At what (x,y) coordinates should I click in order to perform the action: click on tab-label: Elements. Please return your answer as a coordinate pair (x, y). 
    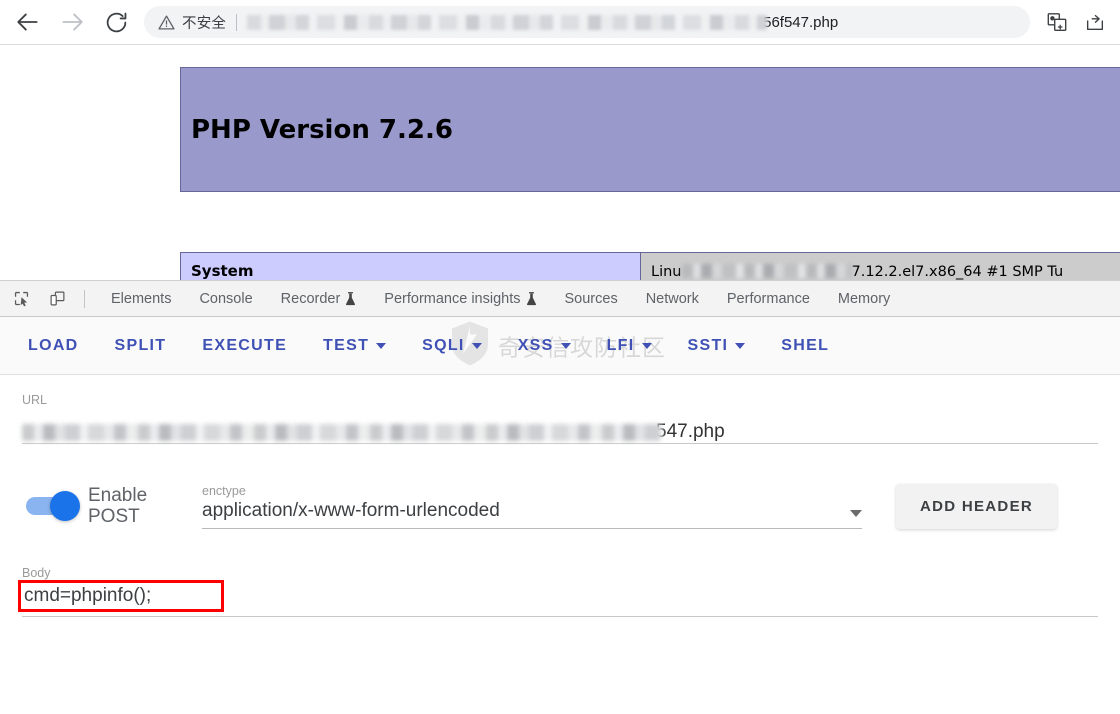
    Looking at the image, I should click on (141, 298).